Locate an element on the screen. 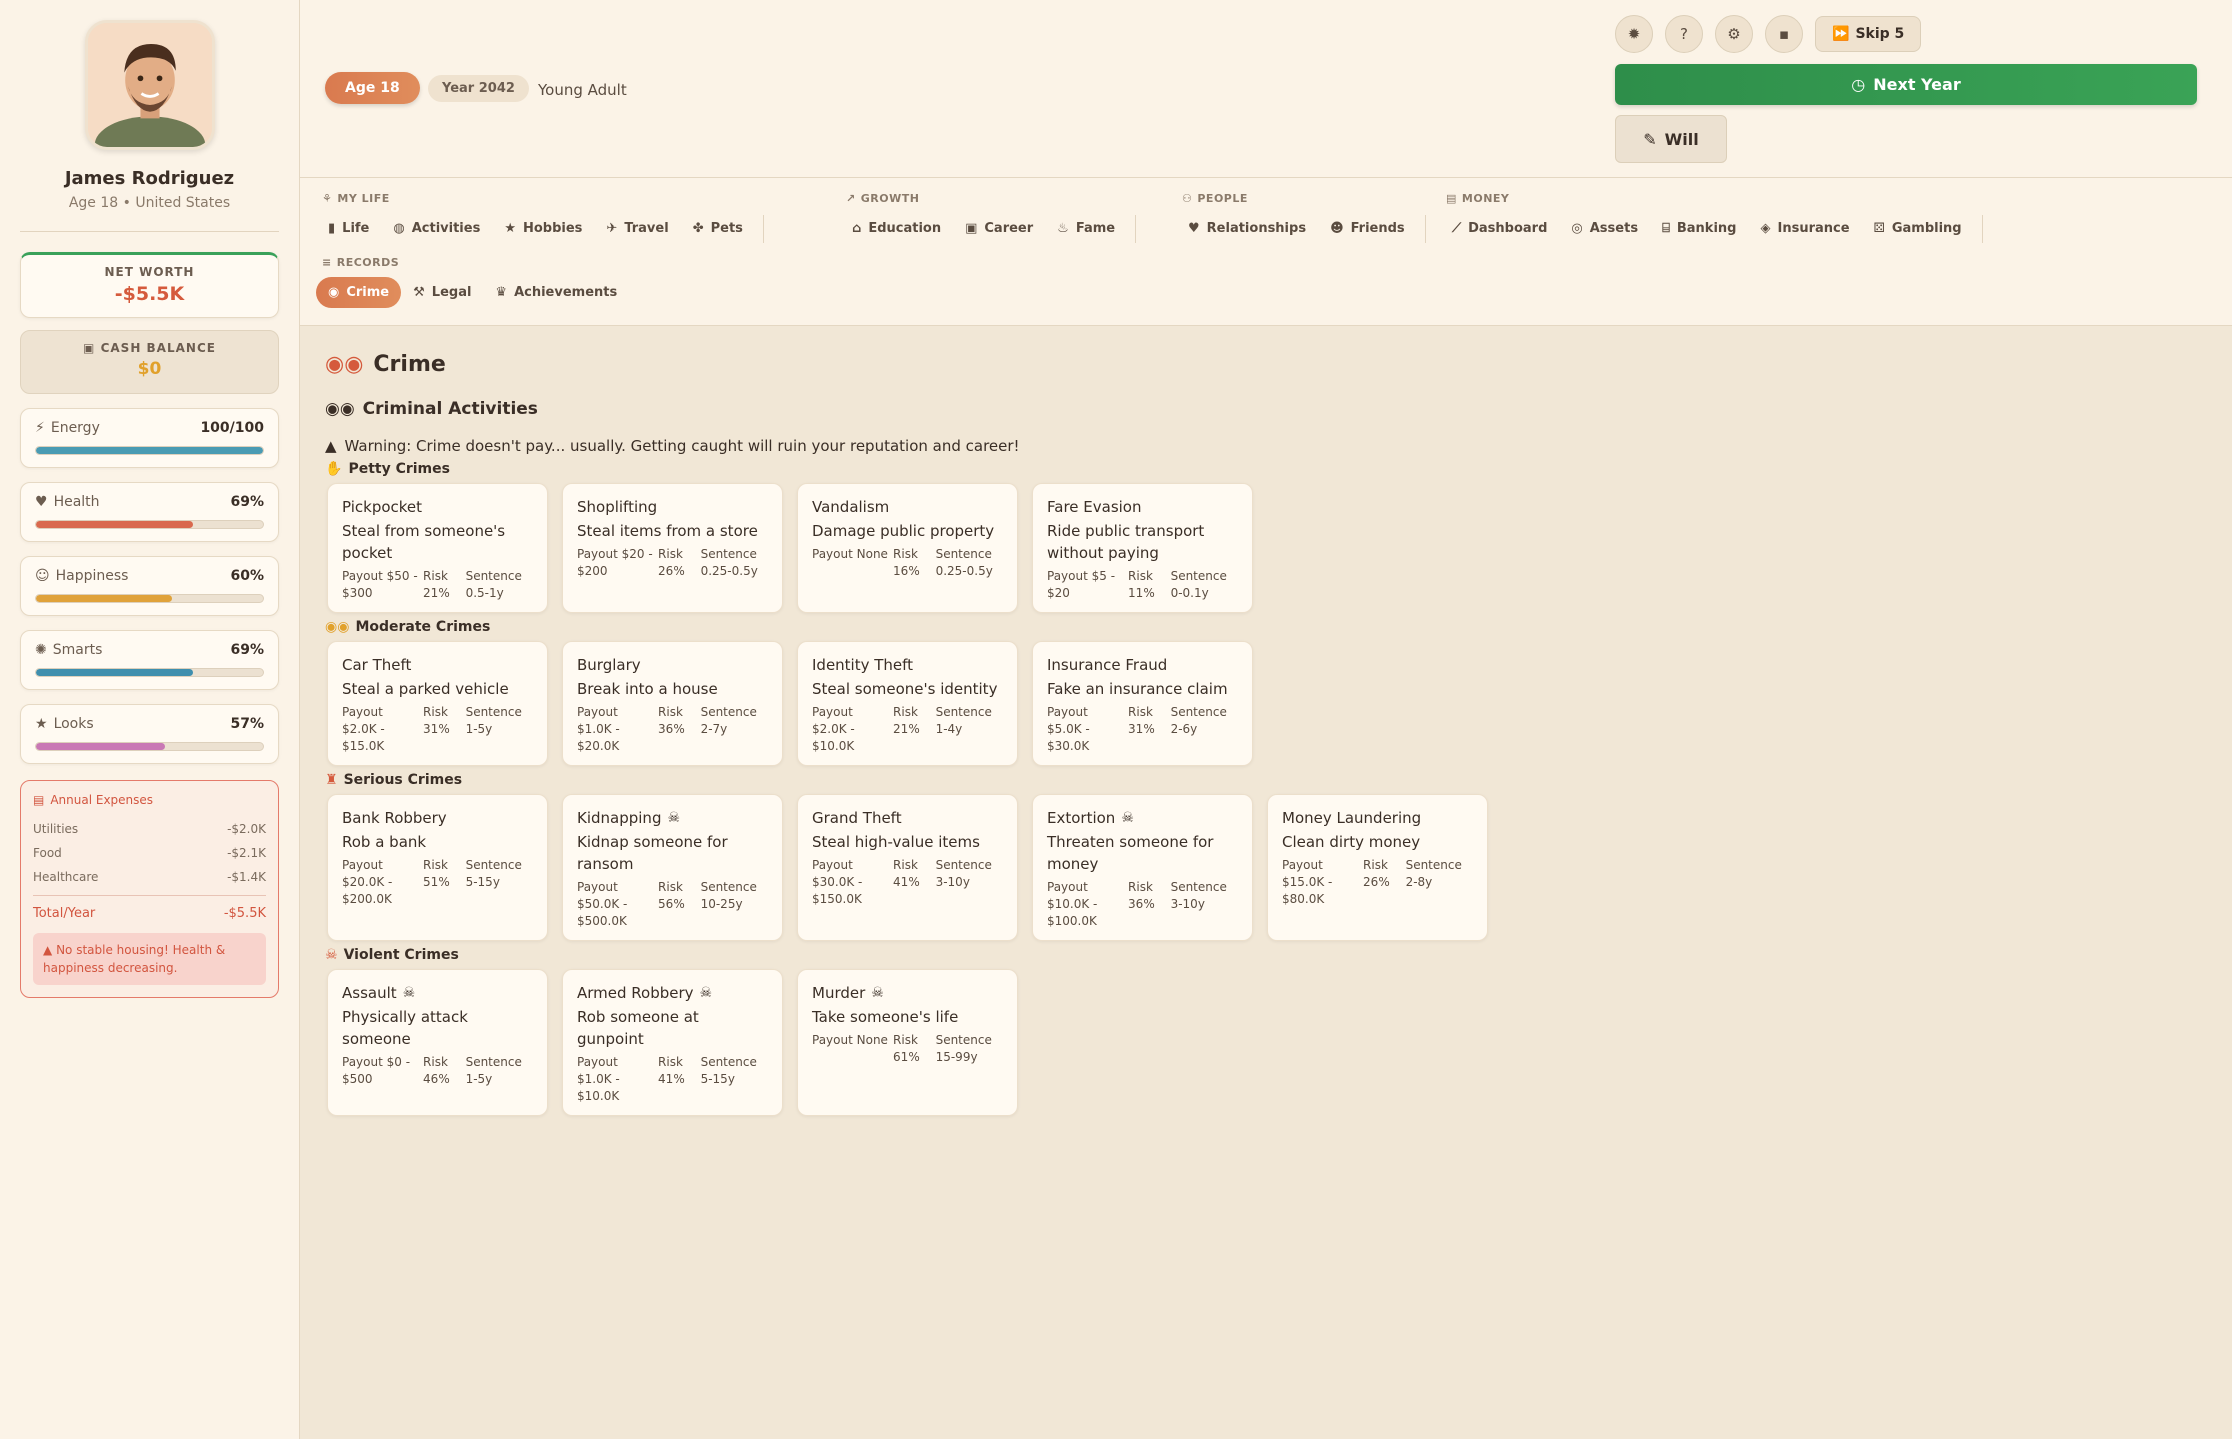 This screenshot has height=1439, width=2232. avatar is located at coordinates (149, 85).